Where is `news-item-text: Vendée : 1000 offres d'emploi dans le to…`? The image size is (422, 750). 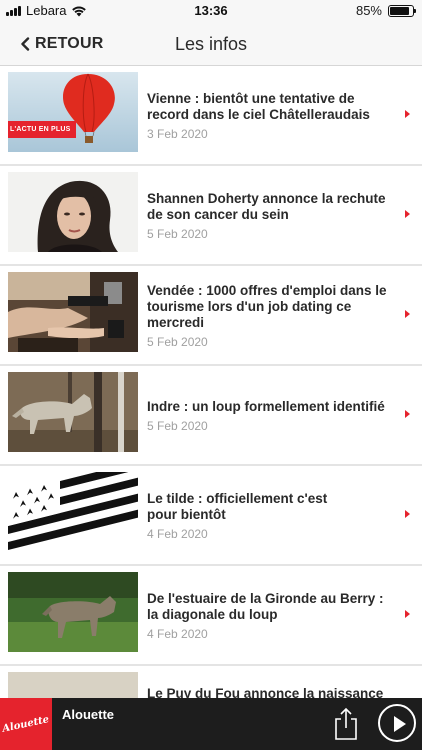 news-item-text: Vendée : 1000 offres d'emploi dans le to… is located at coordinates (271, 316).